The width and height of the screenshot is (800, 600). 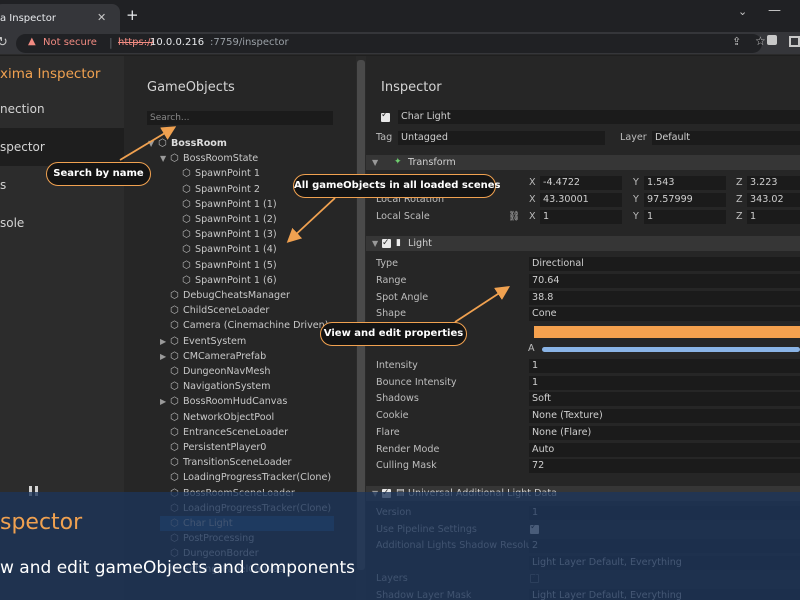 I want to click on transform-y-field: 97.57999, so click(x=685, y=200).